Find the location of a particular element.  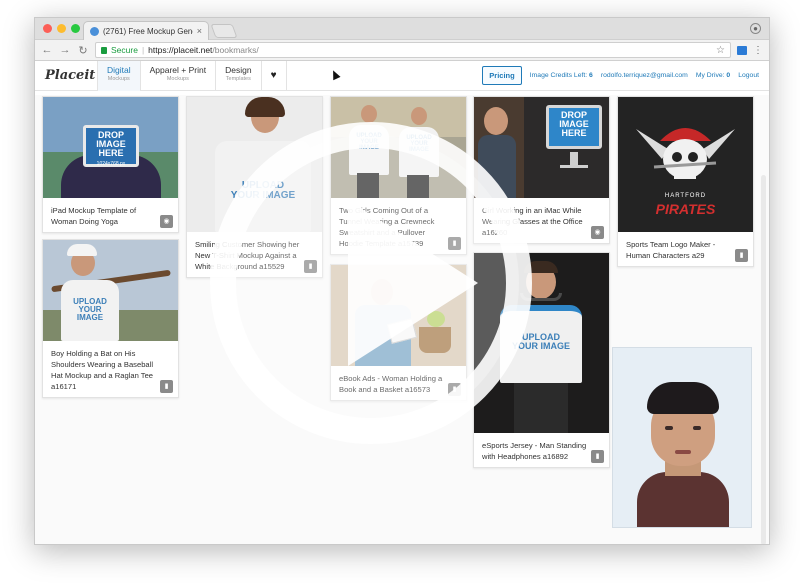

browser-menu-icon: ⋮ is located at coordinates (758, 50).